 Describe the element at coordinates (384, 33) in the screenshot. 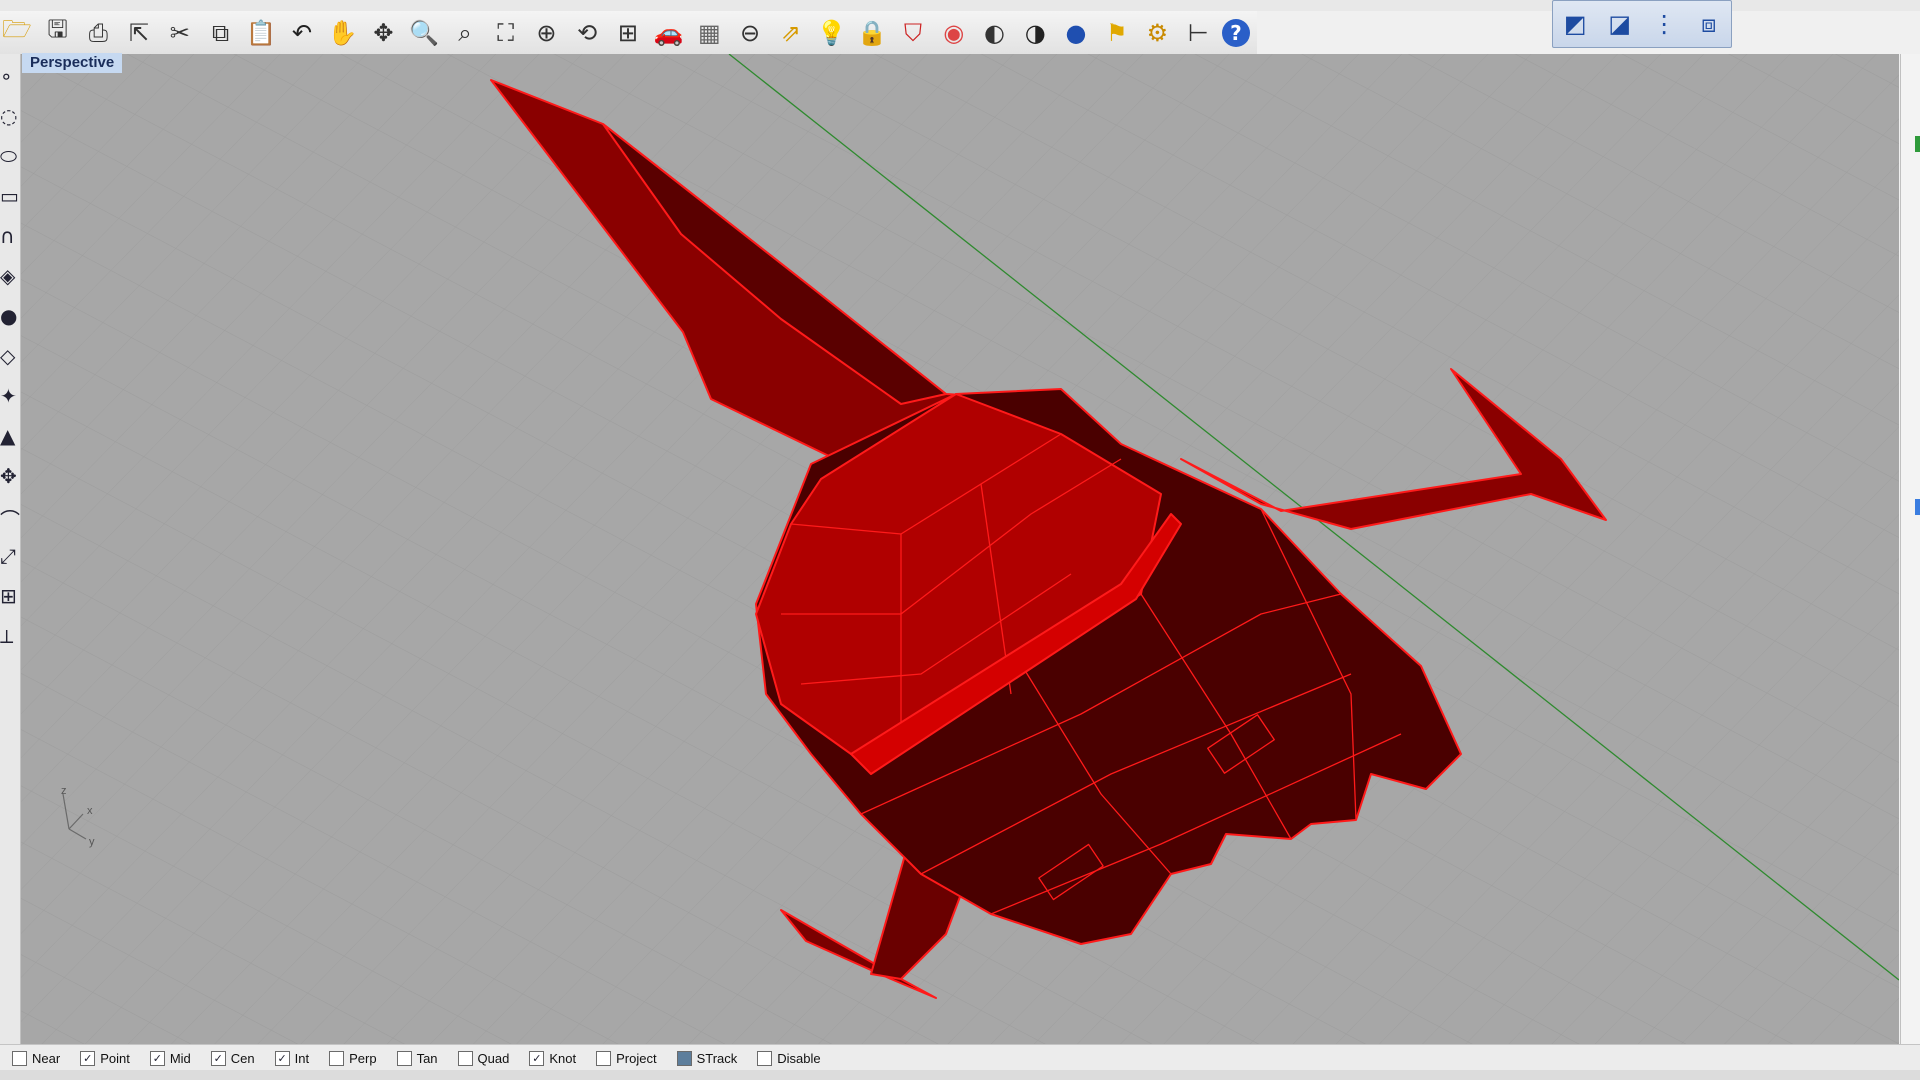

I see `rotate-view-icon: ✥` at that location.